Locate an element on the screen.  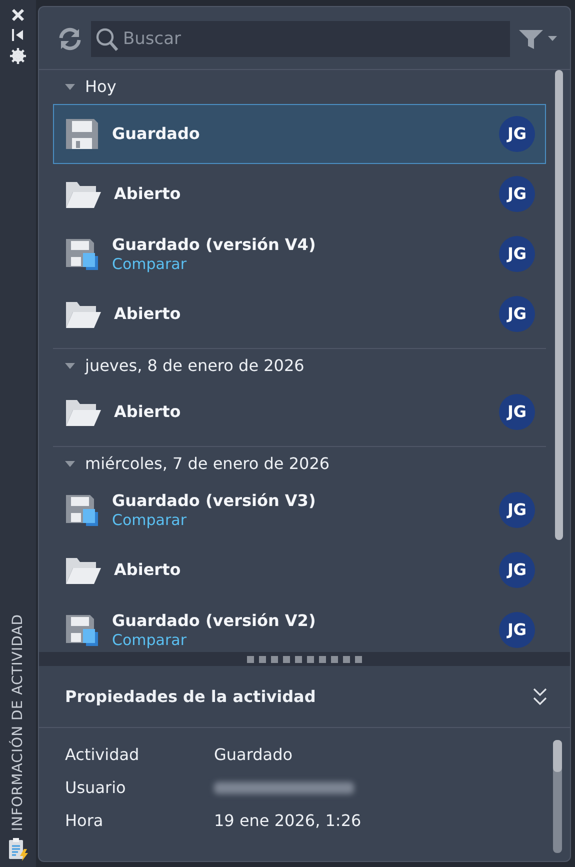
search-field: Buscar is located at coordinates (300, 39).